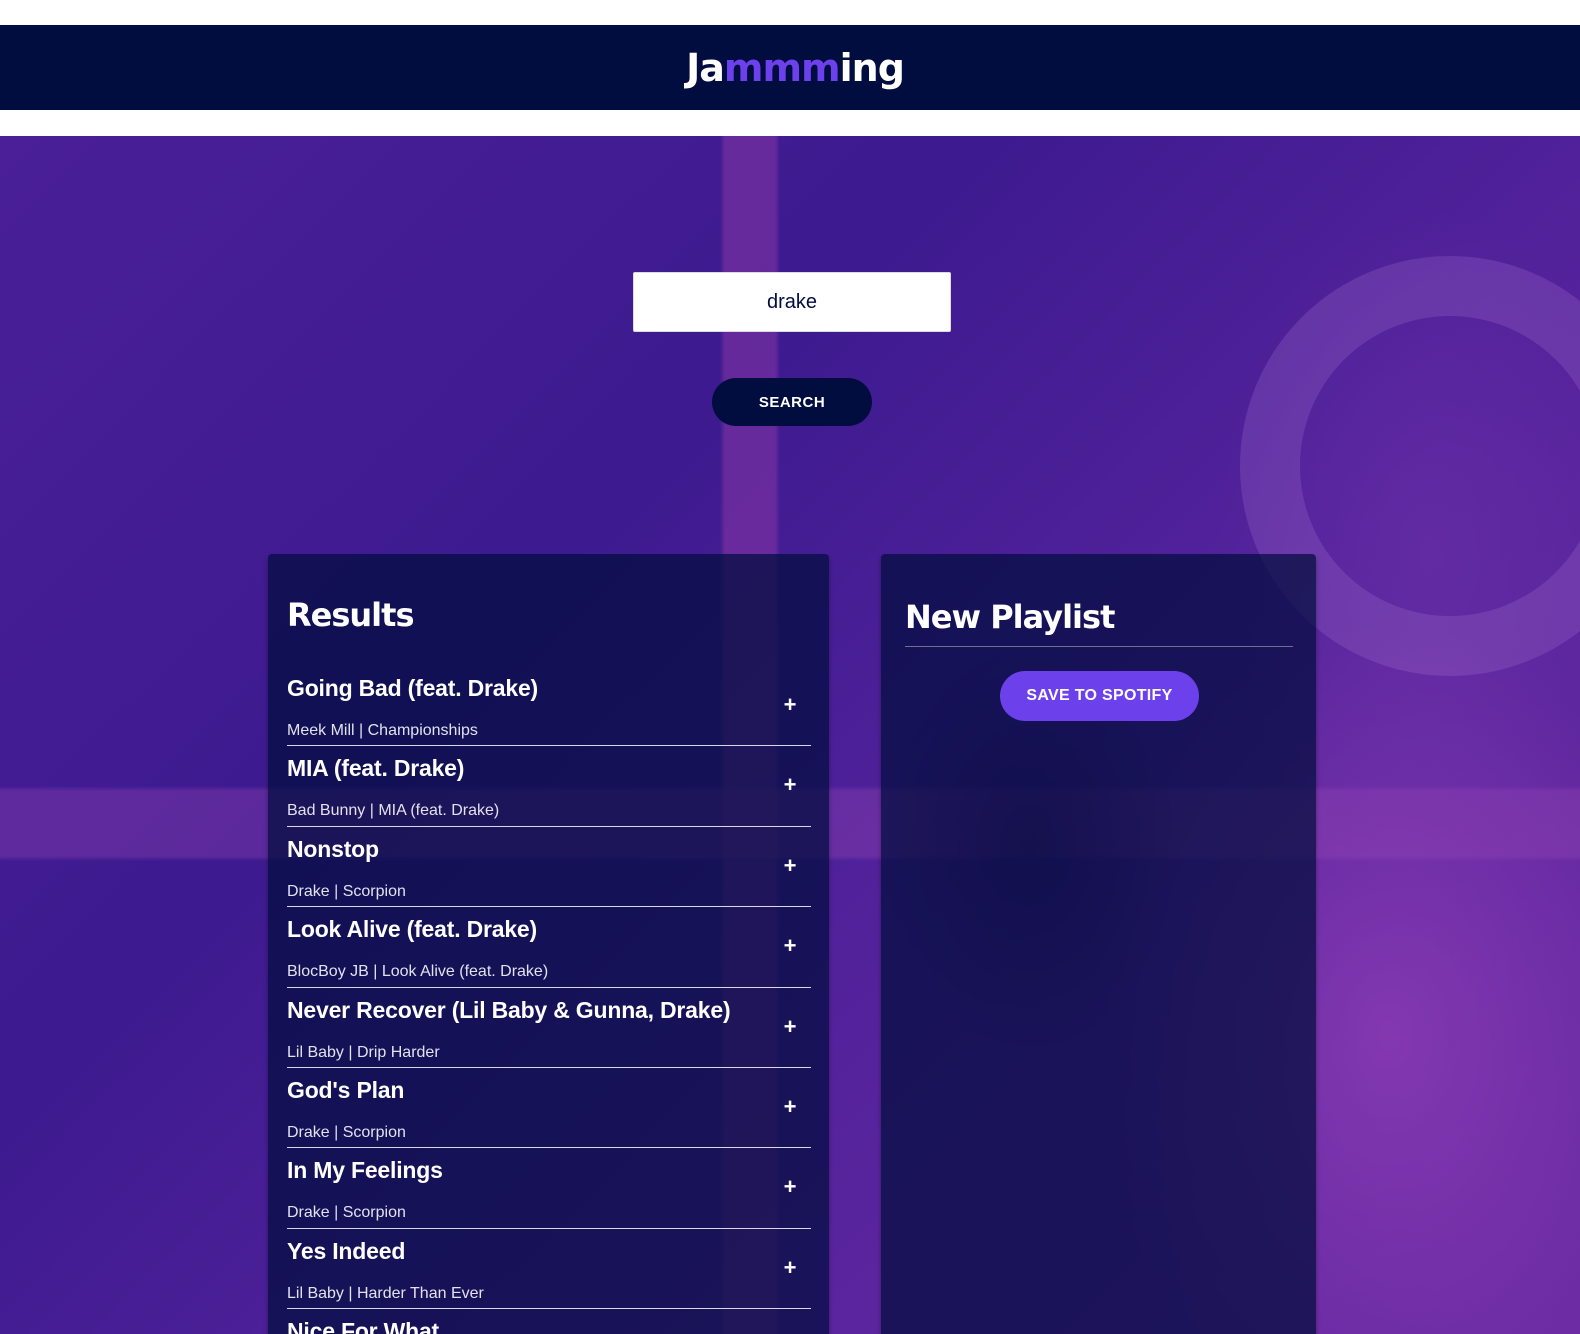 The width and height of the screenshot is (1580, 1334). I want to click on app-logo: Jammming, so click(795, 67).